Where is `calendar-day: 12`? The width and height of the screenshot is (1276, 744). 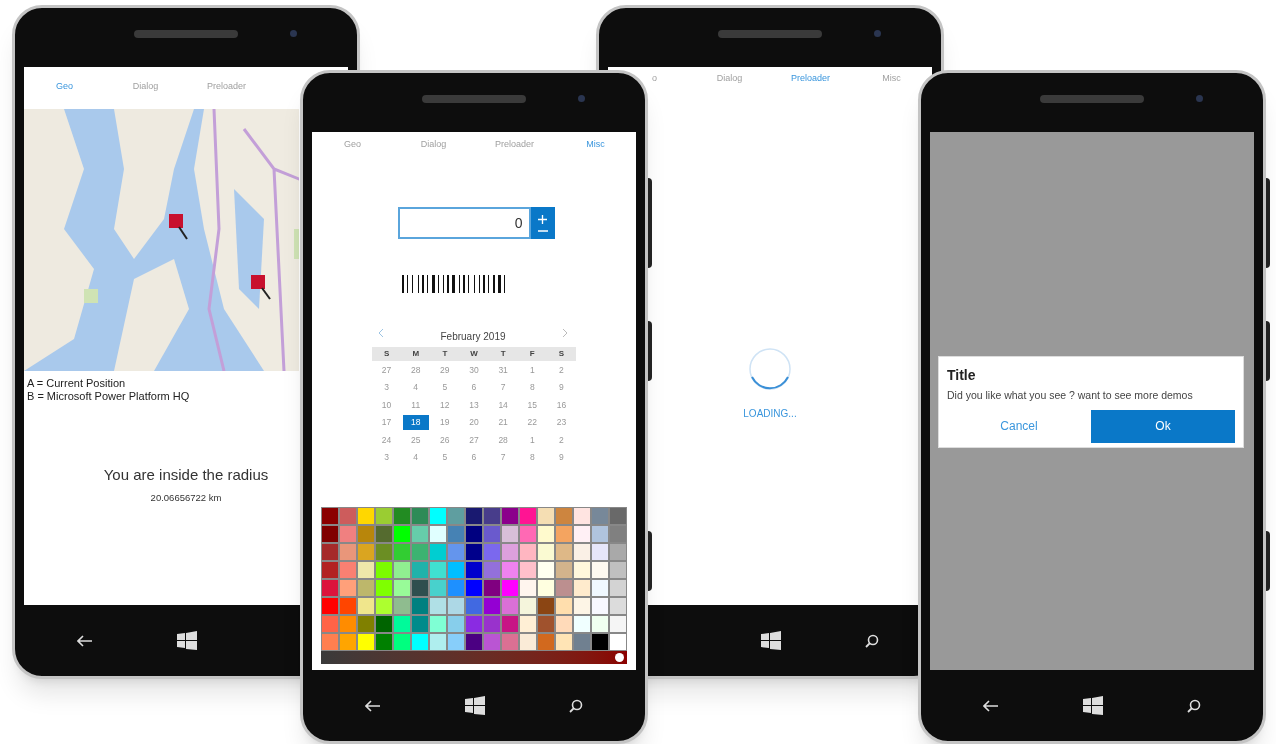 calendar-day: 12 is located at coordinates (444, 405).